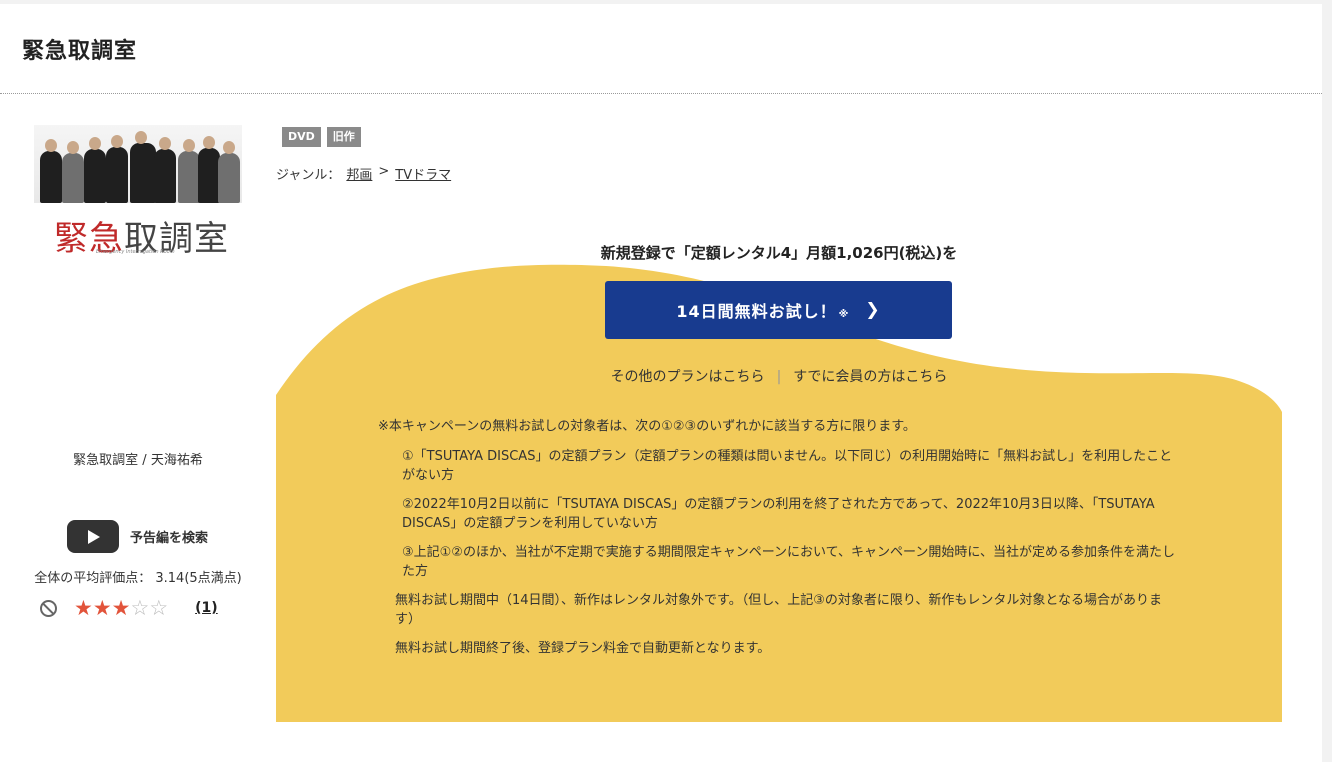  I want to click on free-trial-label: 14日間無料お試し！, so click(756, 311).